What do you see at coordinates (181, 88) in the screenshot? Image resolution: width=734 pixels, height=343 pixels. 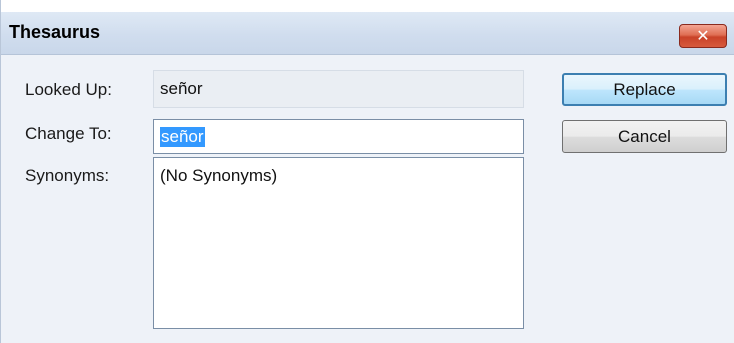 I see `looked-up-value: señor` at bounding box center [181, 88].